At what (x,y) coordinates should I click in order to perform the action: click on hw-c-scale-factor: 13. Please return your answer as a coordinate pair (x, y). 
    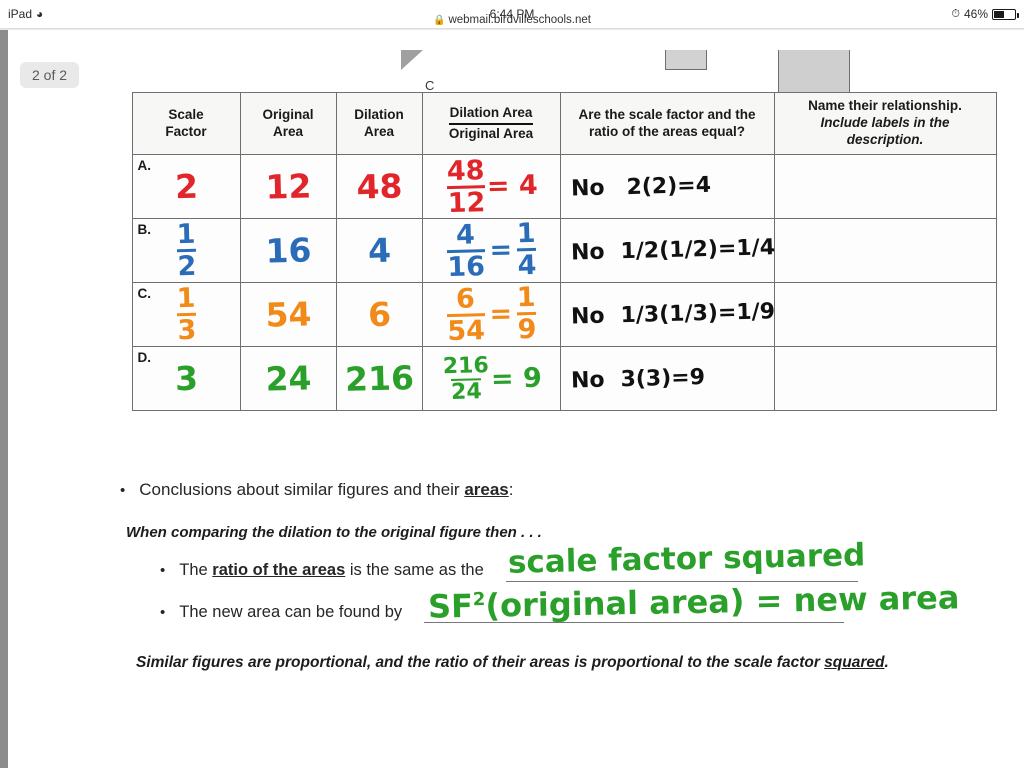
    Looking at the image, I should click on (186, 314).